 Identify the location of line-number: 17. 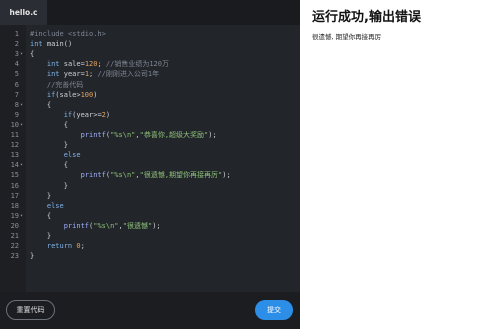
(14, 195).